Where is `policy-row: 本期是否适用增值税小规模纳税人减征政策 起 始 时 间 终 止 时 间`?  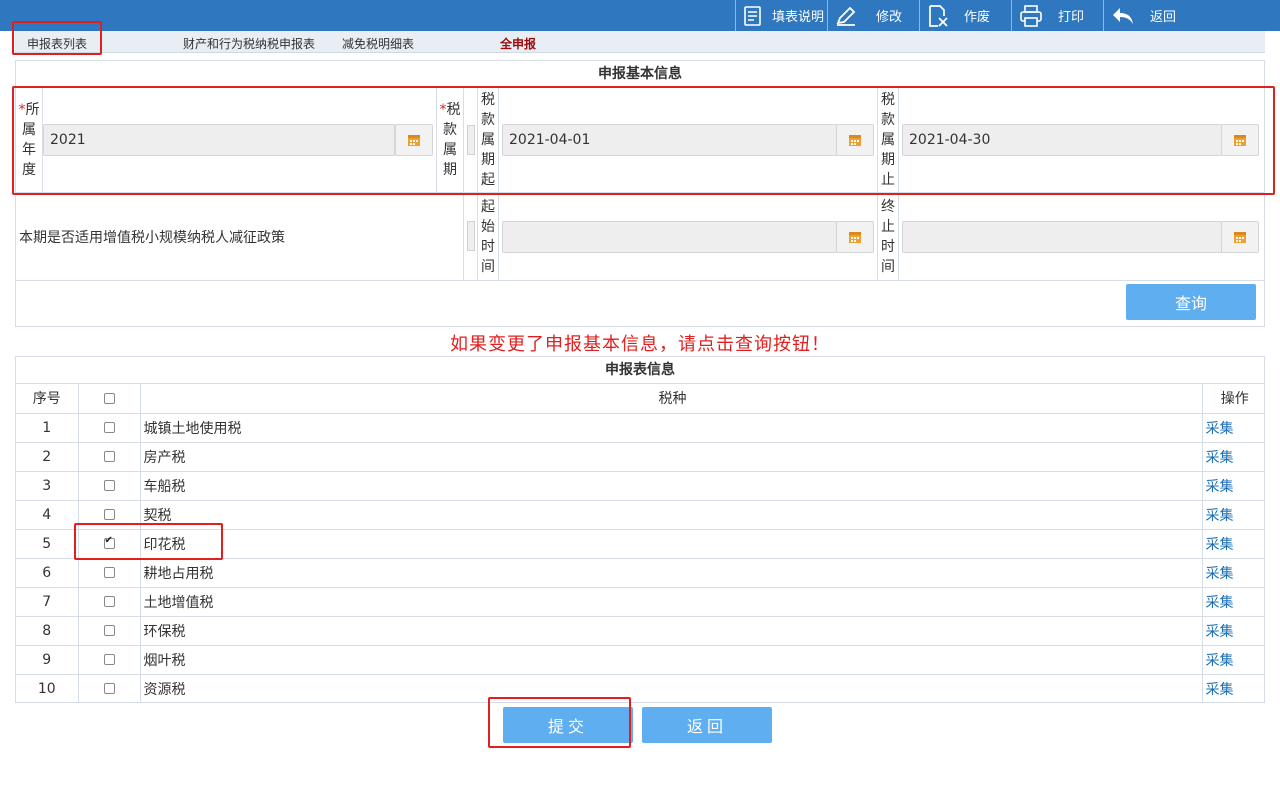 policy-row: 本期是否适用增值税小规模纳税人减征政策 起 始 时 间 终 止 时 间 is located at coordinates (640, 237).